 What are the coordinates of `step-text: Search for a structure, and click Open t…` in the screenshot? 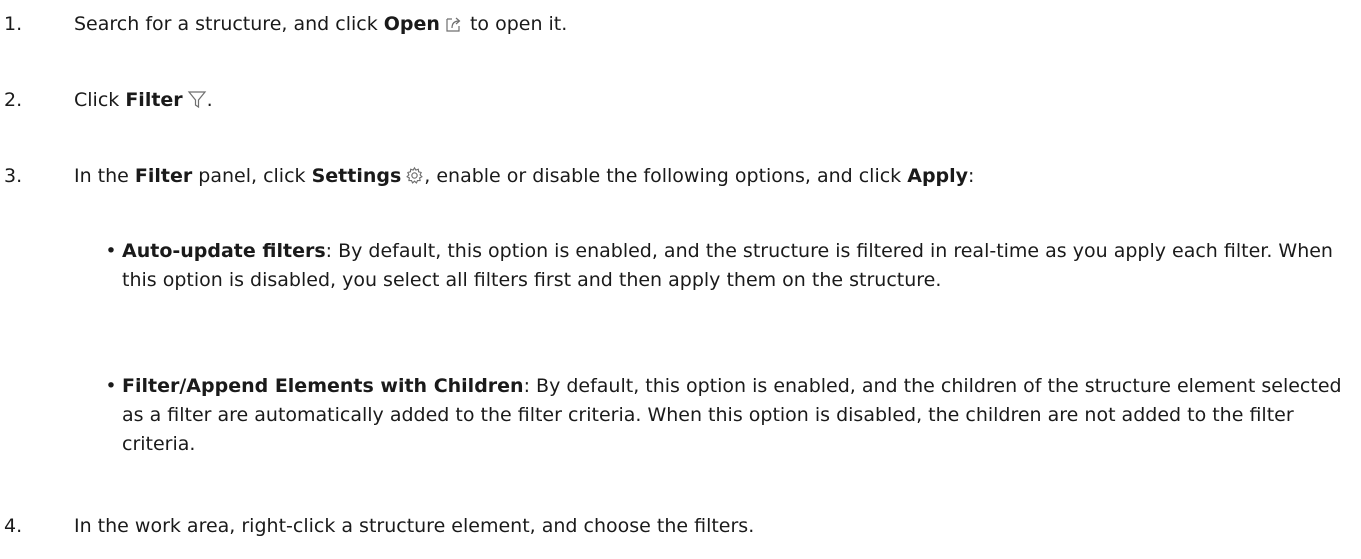 It's located at (712, 24).